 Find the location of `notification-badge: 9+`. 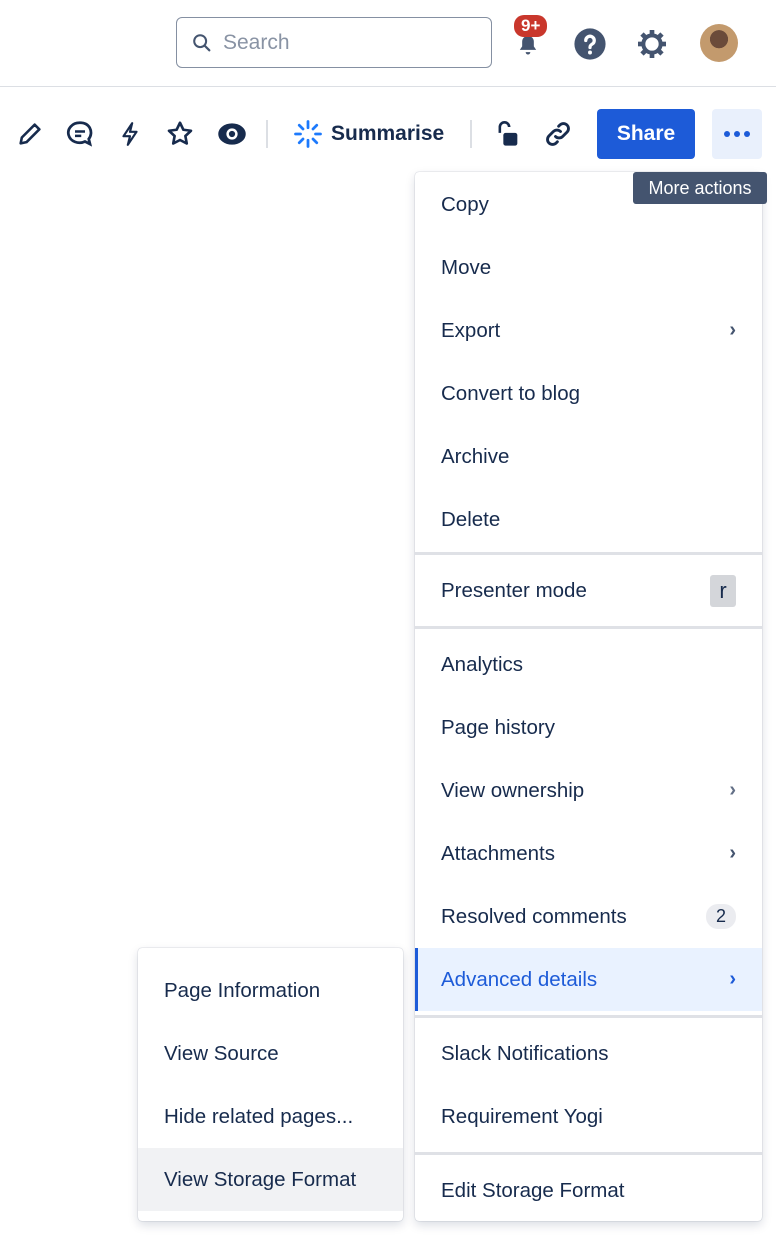

notification-badge: 9+ is located at coordinates (531, 26).